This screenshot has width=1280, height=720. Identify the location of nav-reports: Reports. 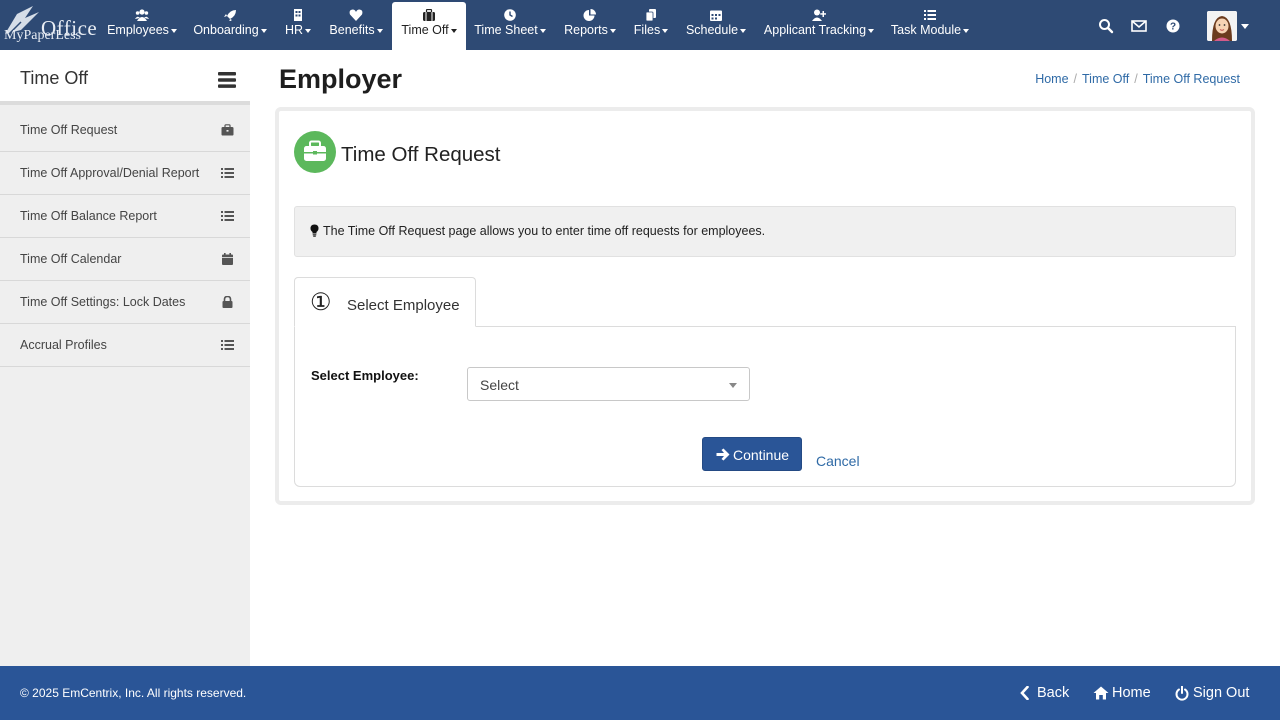
(590, 25).